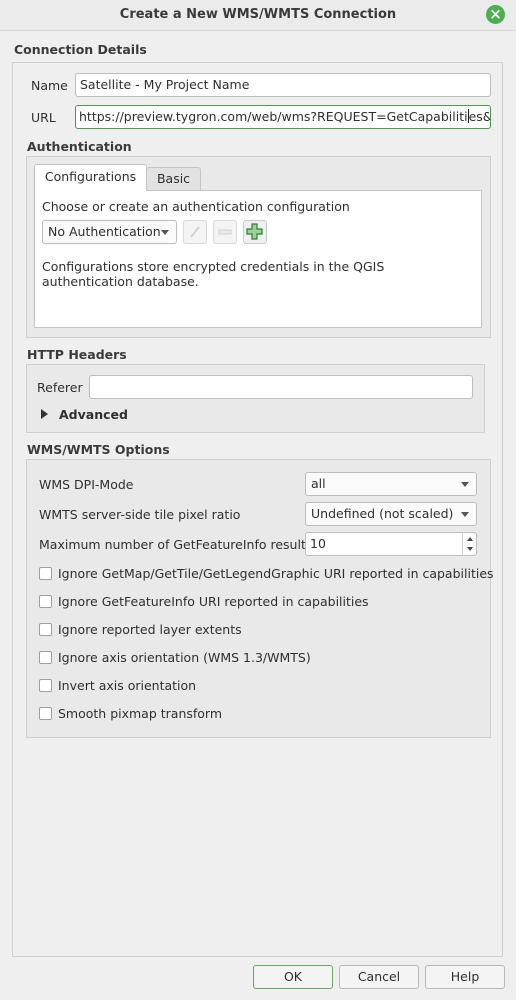 The image size is (516, 1000). I want to click on max-results-spinbox: 10, so click(391, 544).